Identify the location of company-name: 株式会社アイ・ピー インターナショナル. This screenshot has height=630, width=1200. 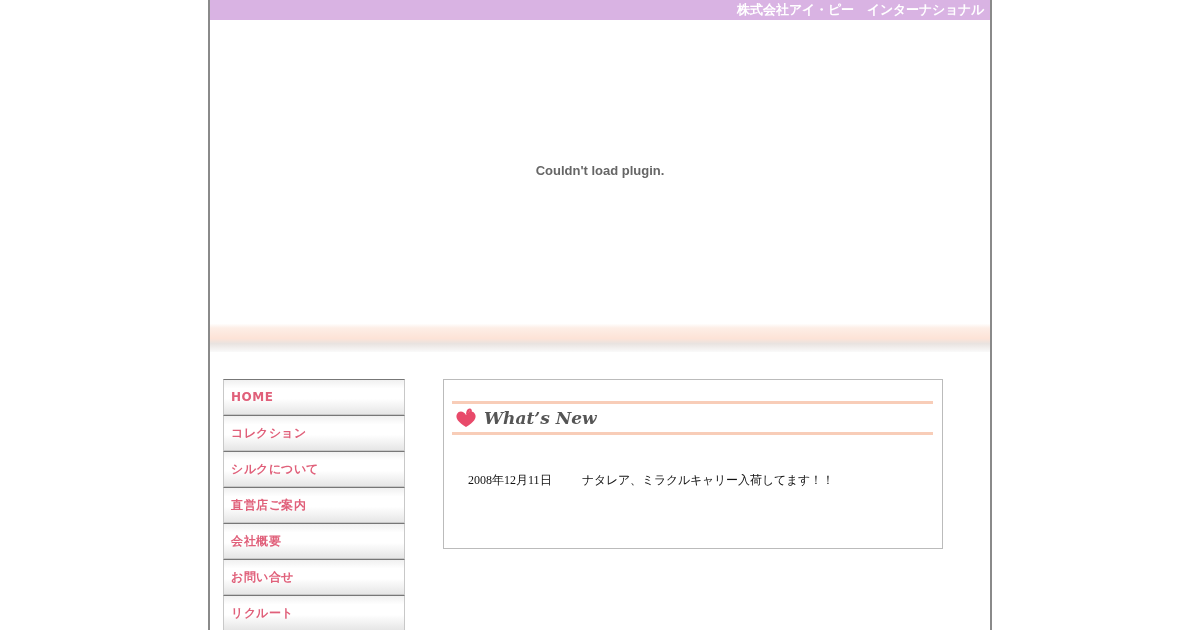
(860, 10).